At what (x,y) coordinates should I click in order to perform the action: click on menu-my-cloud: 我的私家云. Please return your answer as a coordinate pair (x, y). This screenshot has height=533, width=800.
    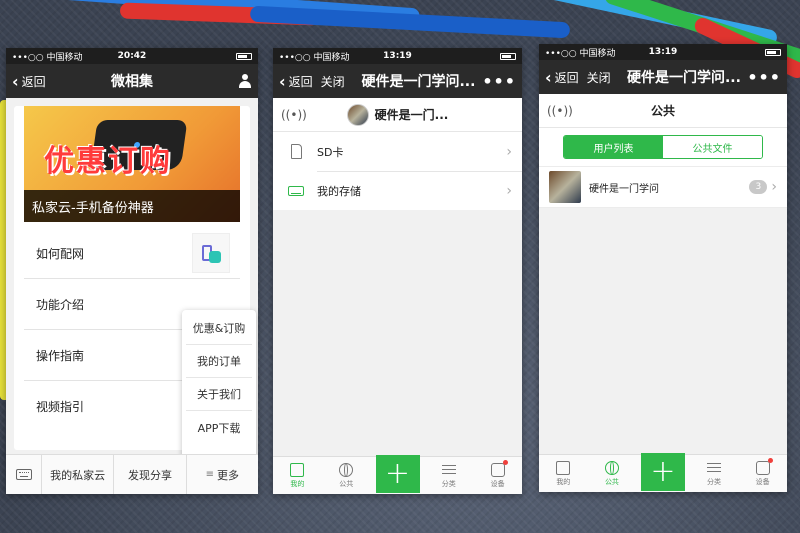
    Looking at the image, I should click on (78, 474).